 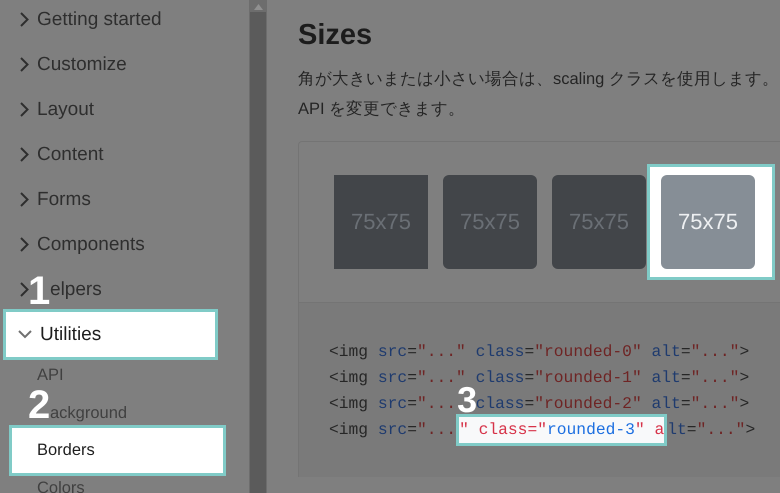 I want to click on sidebar-item: Components, so click(x=91, y=245).